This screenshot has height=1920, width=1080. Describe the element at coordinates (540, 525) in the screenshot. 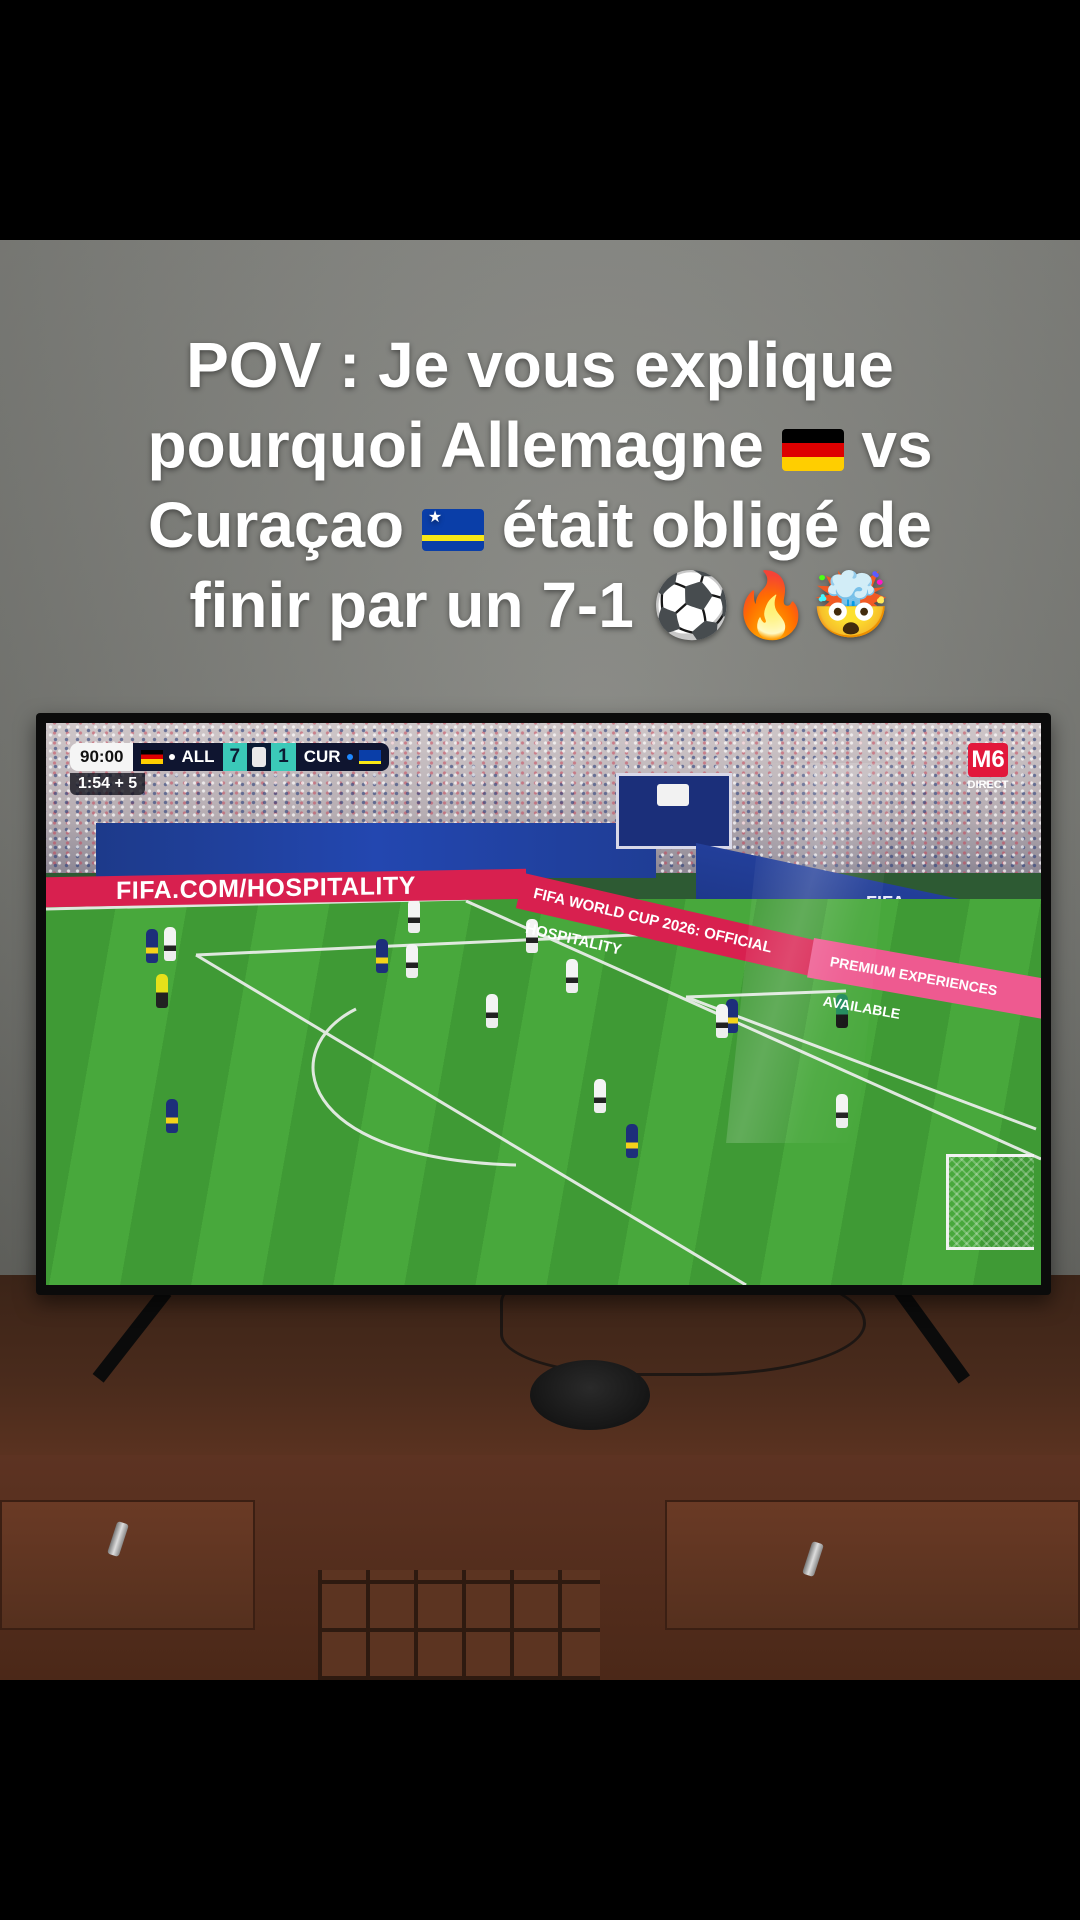

I see `caption-line-3: Curaçao était obligé de` at that location.